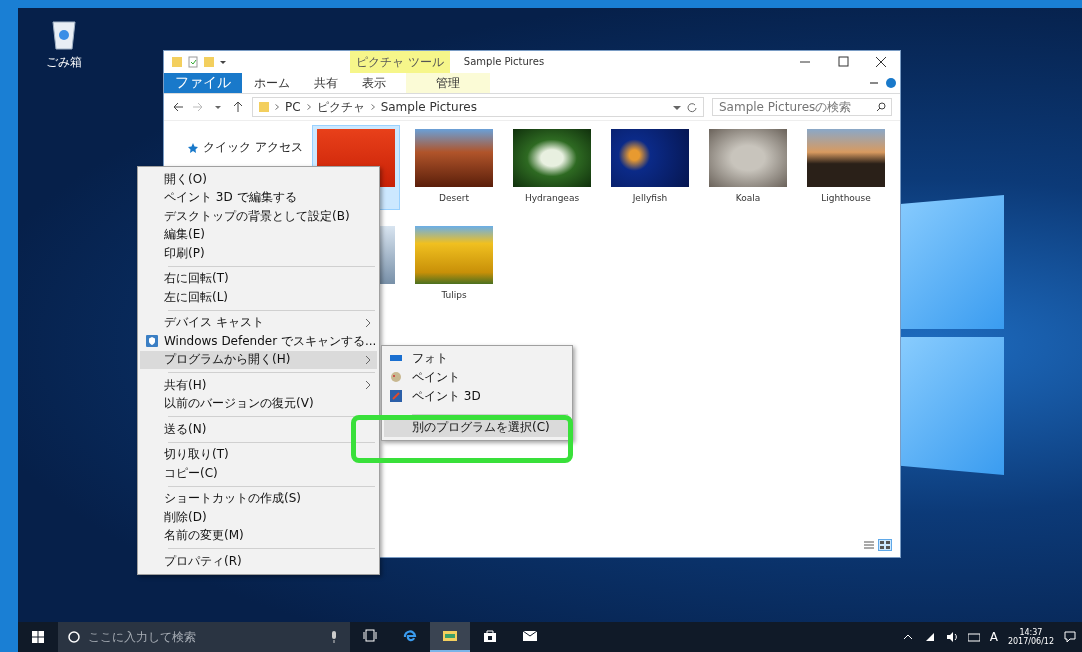  Describe the element at coordinates (396, 358) in the screenshot. I see `photos-icon` at that location.